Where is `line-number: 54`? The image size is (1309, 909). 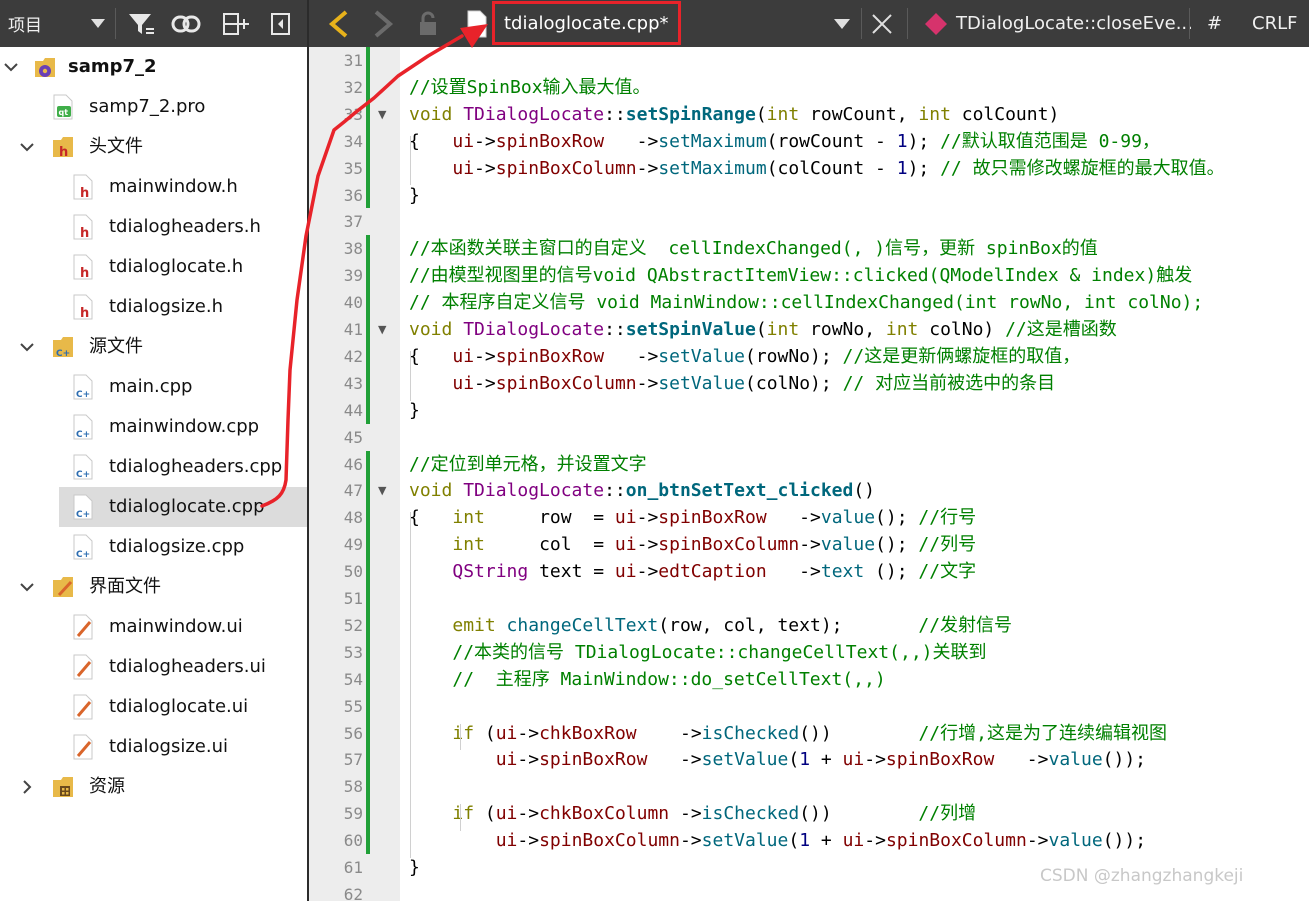 line-number: 54 is located at coordinates (353, 679).